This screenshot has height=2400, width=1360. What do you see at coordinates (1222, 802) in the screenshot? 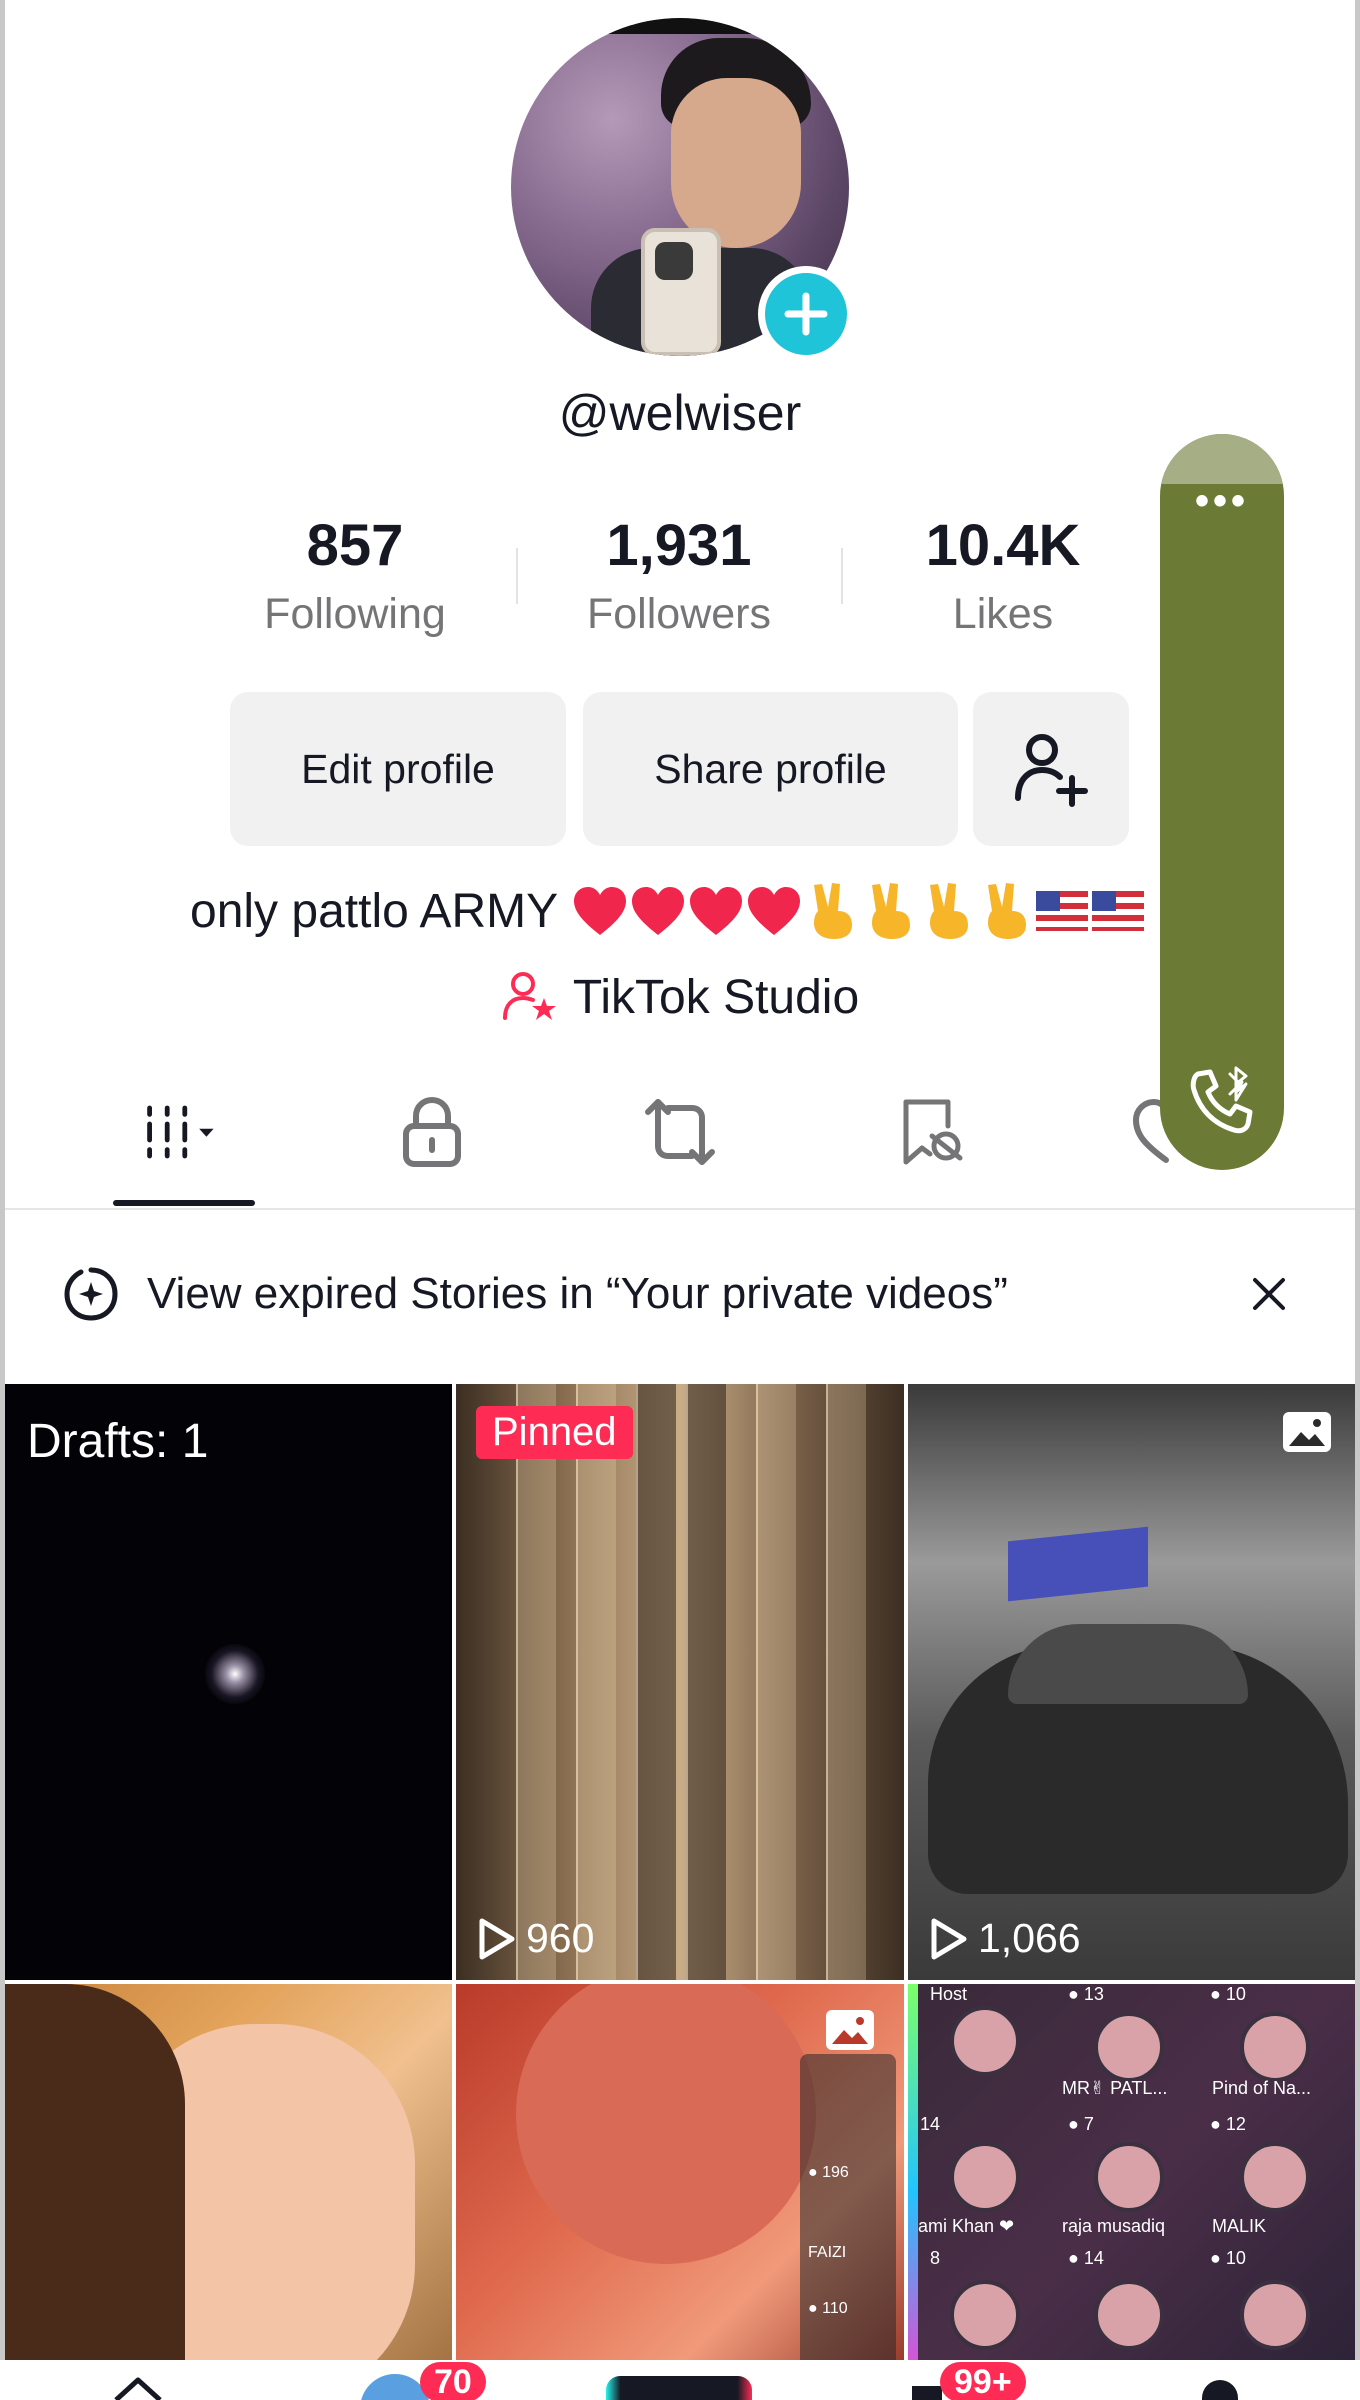
I see `floating-call-widget: •••` at bounding box center [1222, 802].